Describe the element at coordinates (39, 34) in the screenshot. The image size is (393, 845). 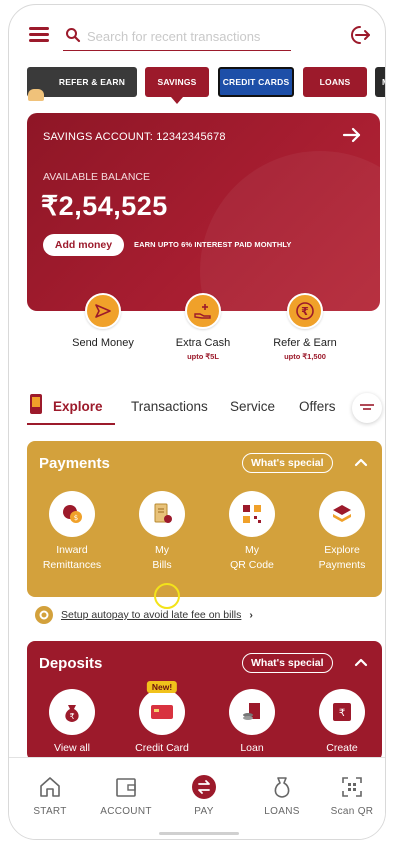
I see `hamburger-menu-icon` at that location.